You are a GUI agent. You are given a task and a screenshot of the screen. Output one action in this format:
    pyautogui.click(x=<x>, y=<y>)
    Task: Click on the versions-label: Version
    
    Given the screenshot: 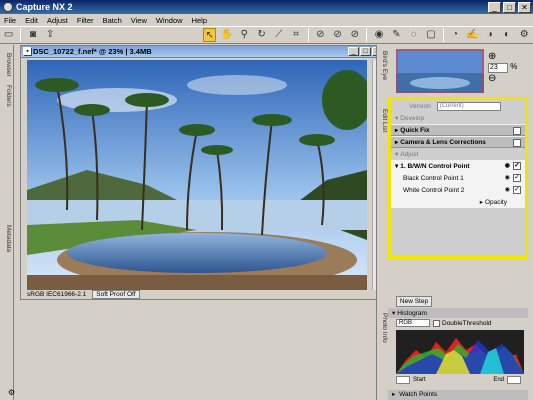 What is the action you would take?
    pyautogui.click(x=420, y=106)
    